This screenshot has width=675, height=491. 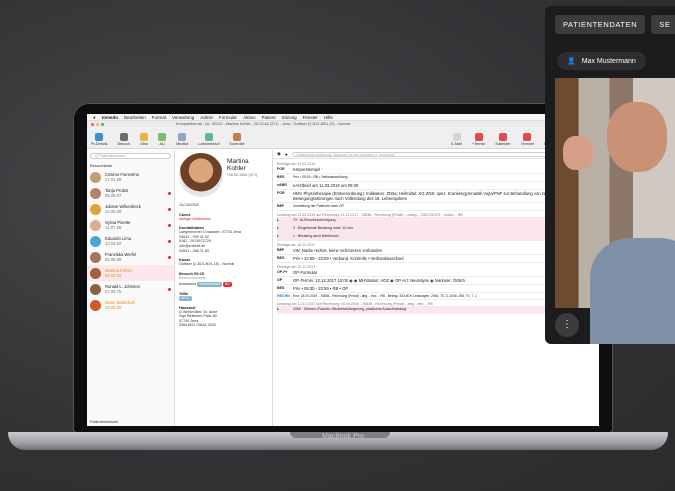 I want to click on visit-icon, so click(x=123, y=137).